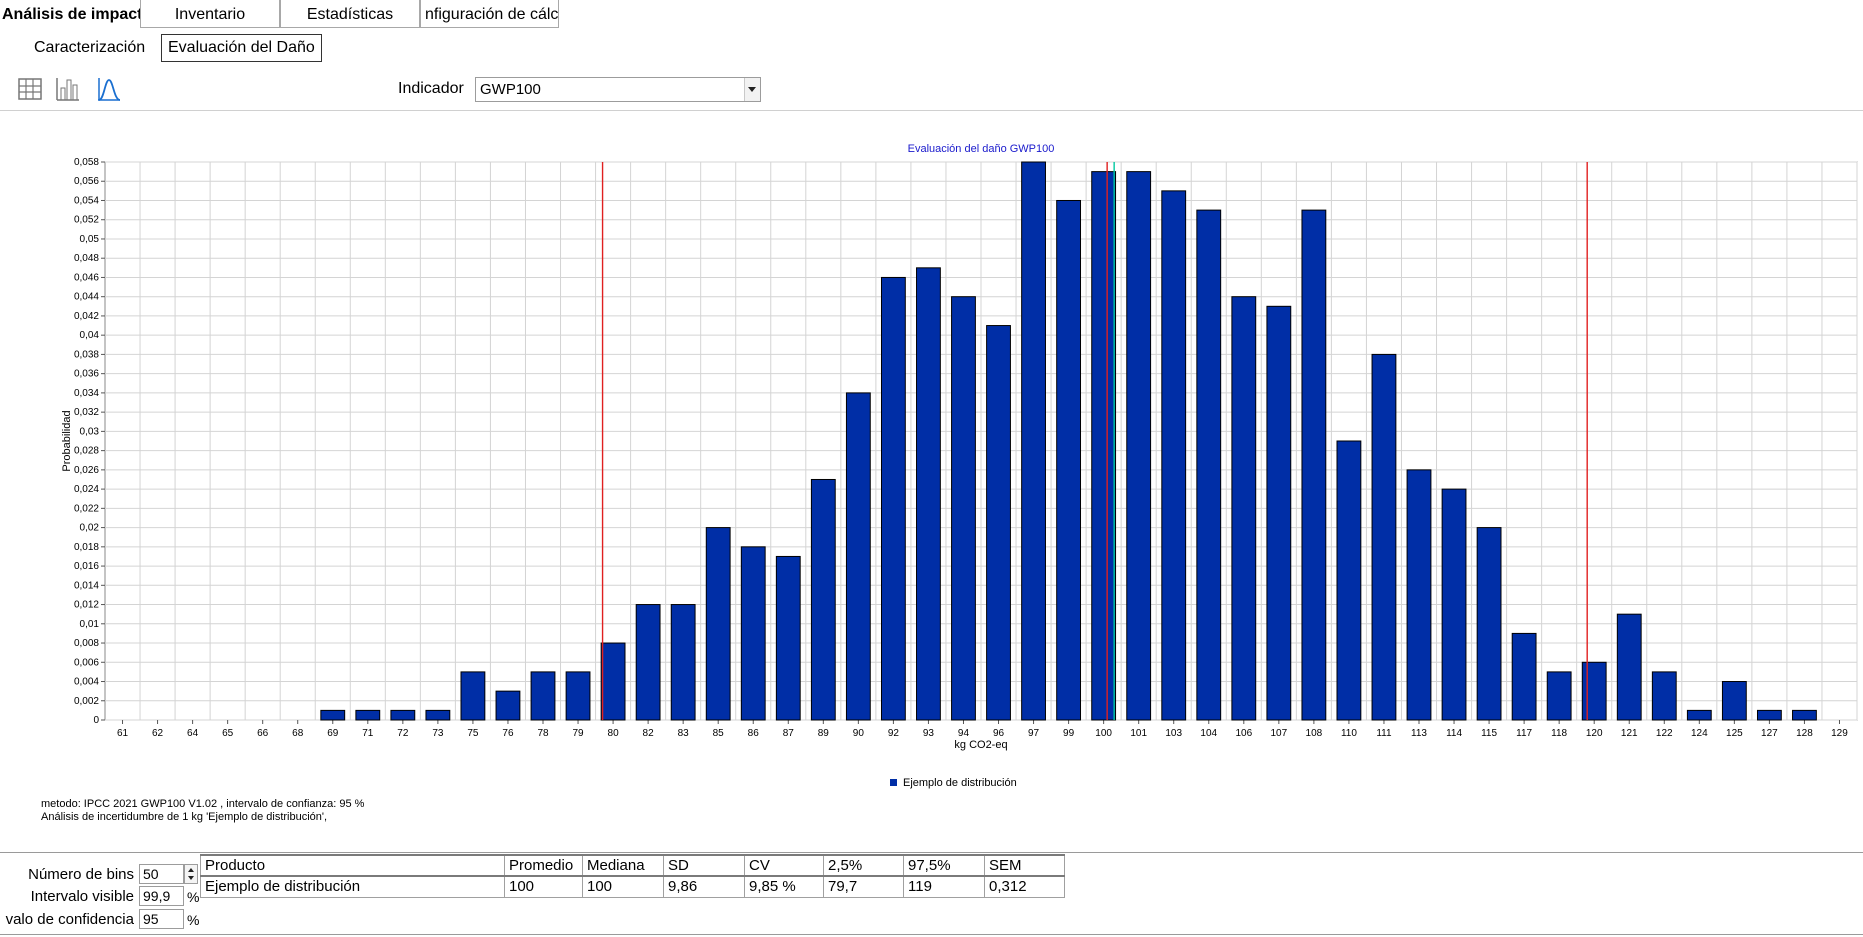 Image resolution: width=1863 pixels, height=937 pixels. What do you see at coordinates (543, 865) in the screenshot?
I see `header-mean: Promedio` at bounding box center [543, 865].